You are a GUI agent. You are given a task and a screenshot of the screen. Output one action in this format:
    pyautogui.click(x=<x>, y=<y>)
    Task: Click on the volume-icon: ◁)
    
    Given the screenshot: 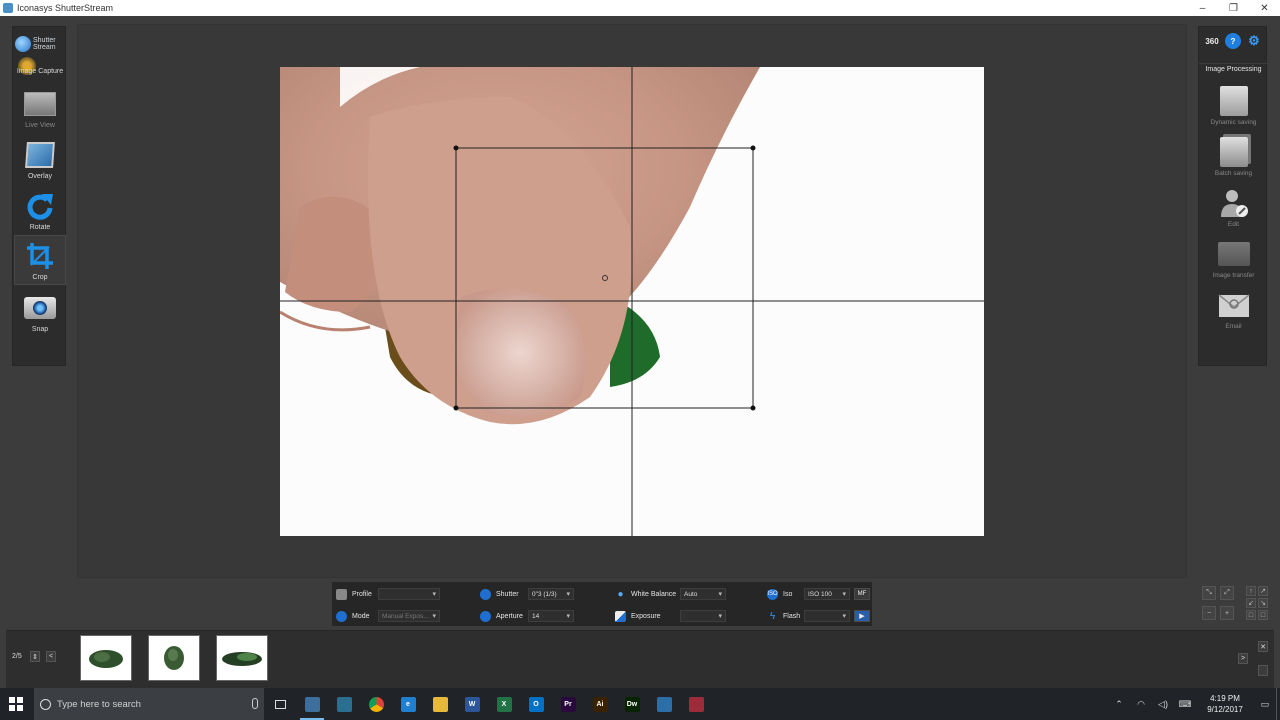 What is the action you would take?
    pyautogui.click(x=1163, y=704)
    